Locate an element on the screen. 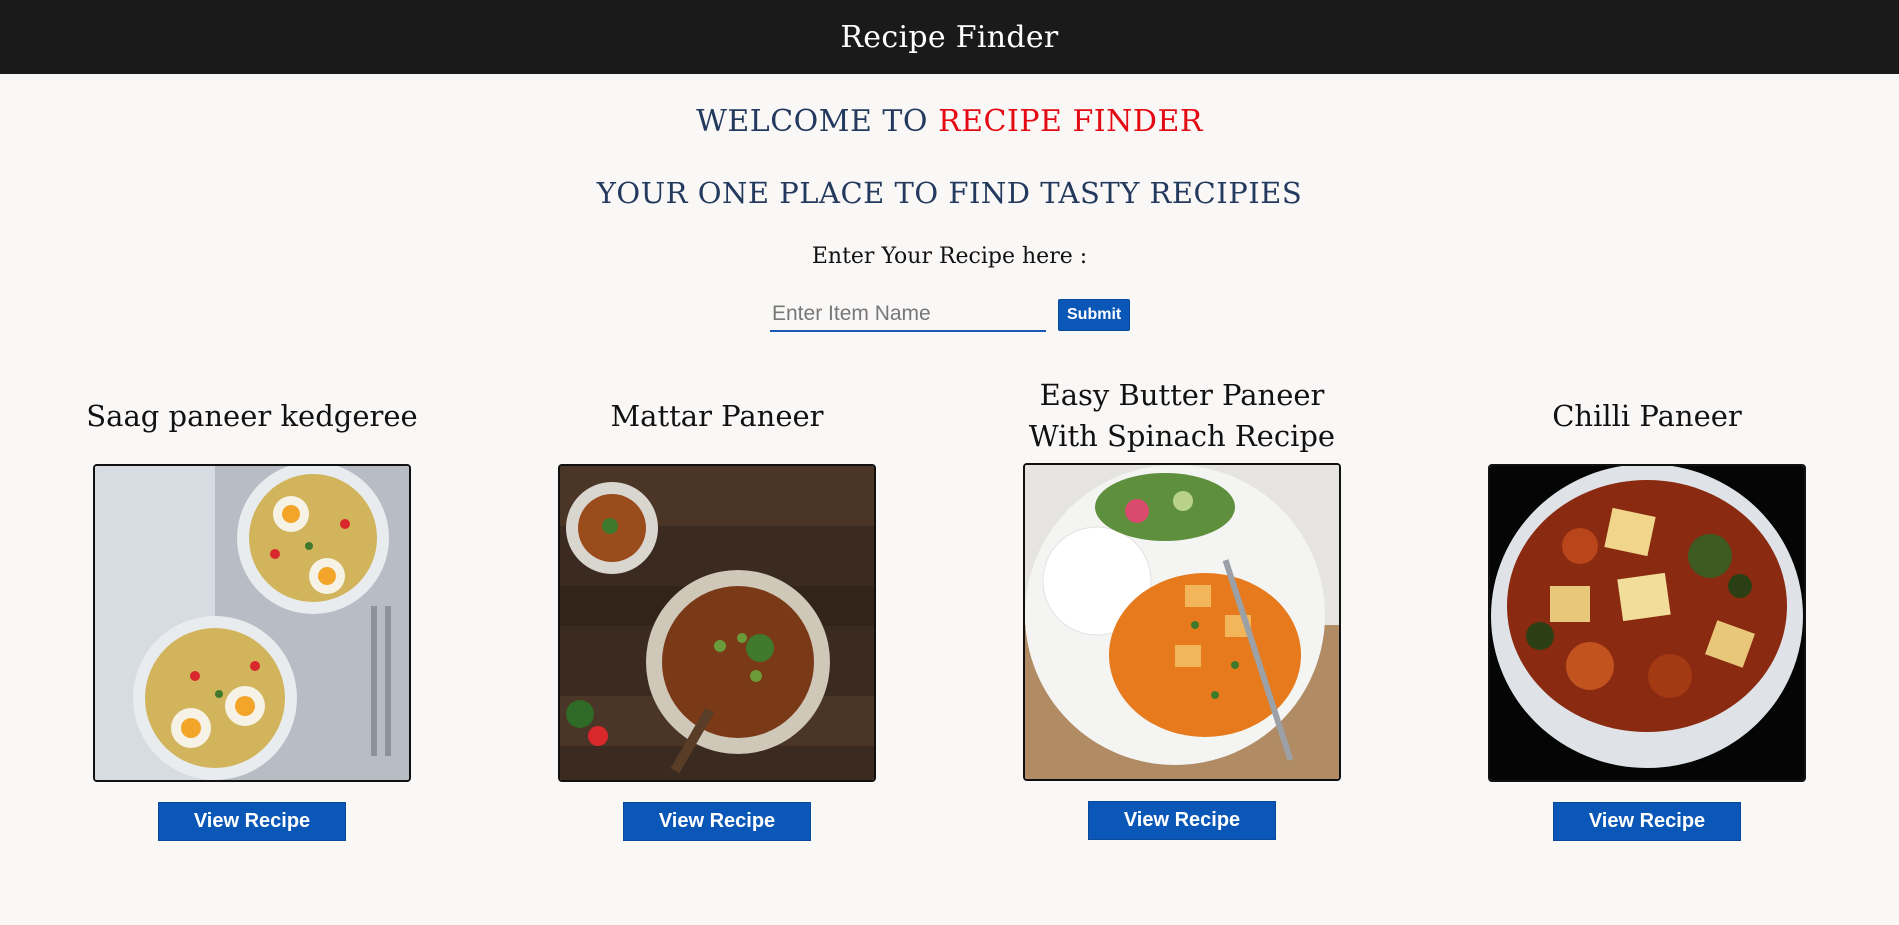 The width and height of the screenshot is (1899, 925). curry-bowl-image-art is located at coordinates (717, 623).